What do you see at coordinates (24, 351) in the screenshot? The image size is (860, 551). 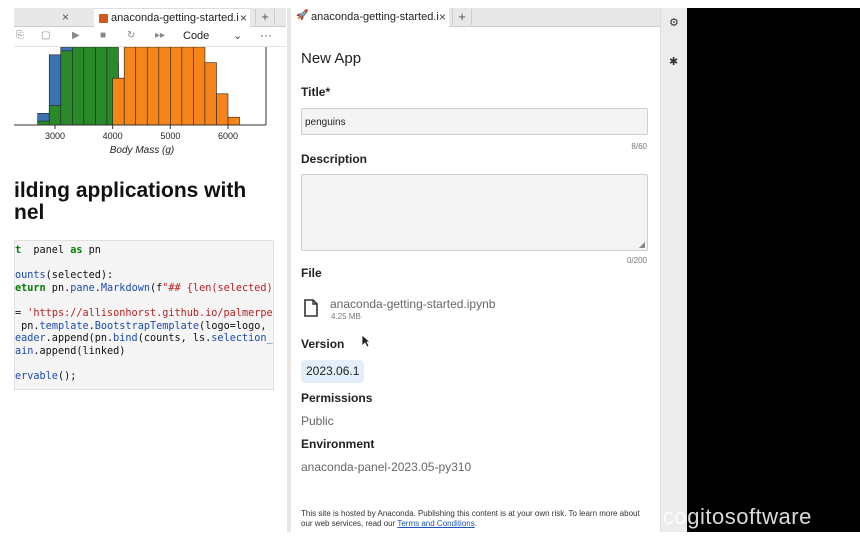 I see `code-token: ain` at bounding box center [24, 351].